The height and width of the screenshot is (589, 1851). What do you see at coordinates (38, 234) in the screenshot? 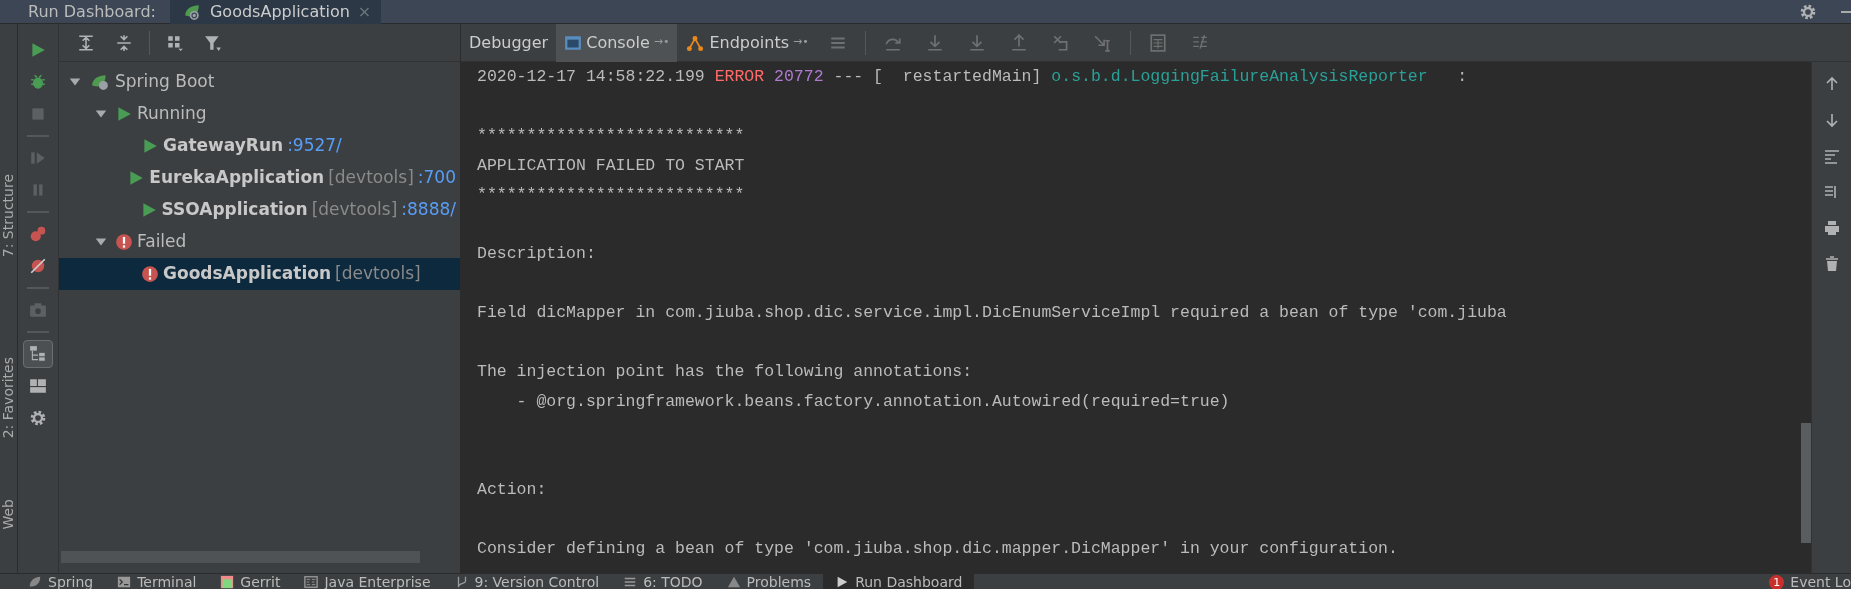
I see `breakpoints-icon` at bounding box center [38, 234].